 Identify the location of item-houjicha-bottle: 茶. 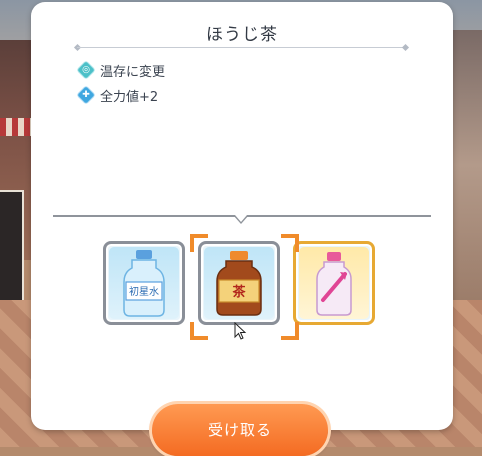
(239, 283).